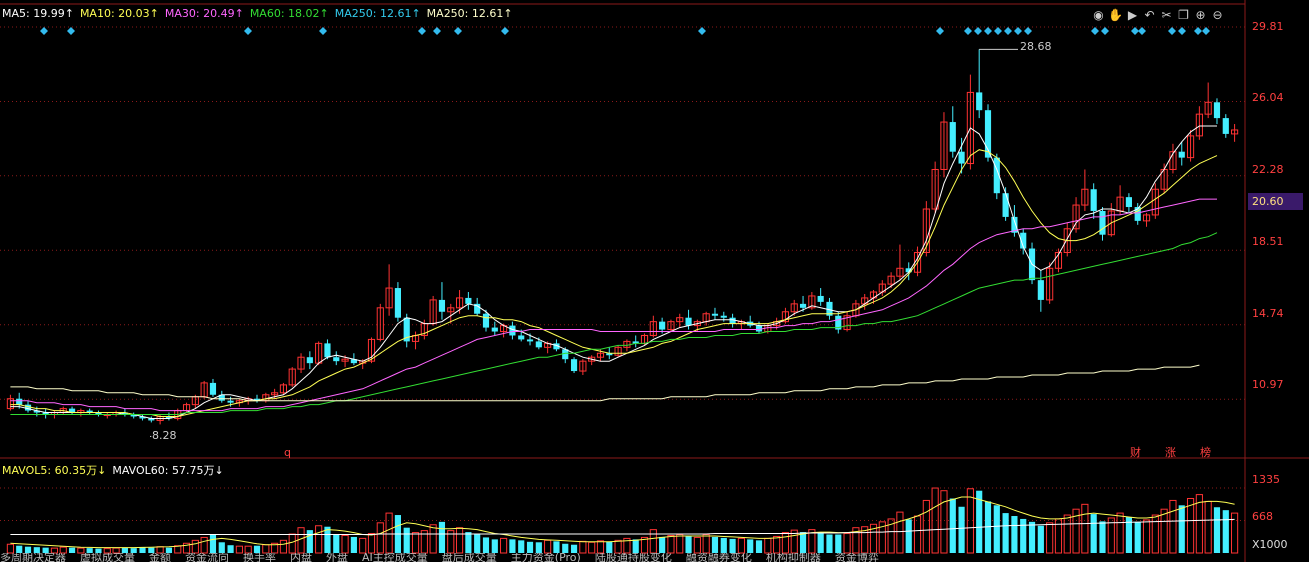  What do you see at coordinates (1132, 15) in the screenshot?
I see `play-icon: ▶` at bounding box center [1132, 15].